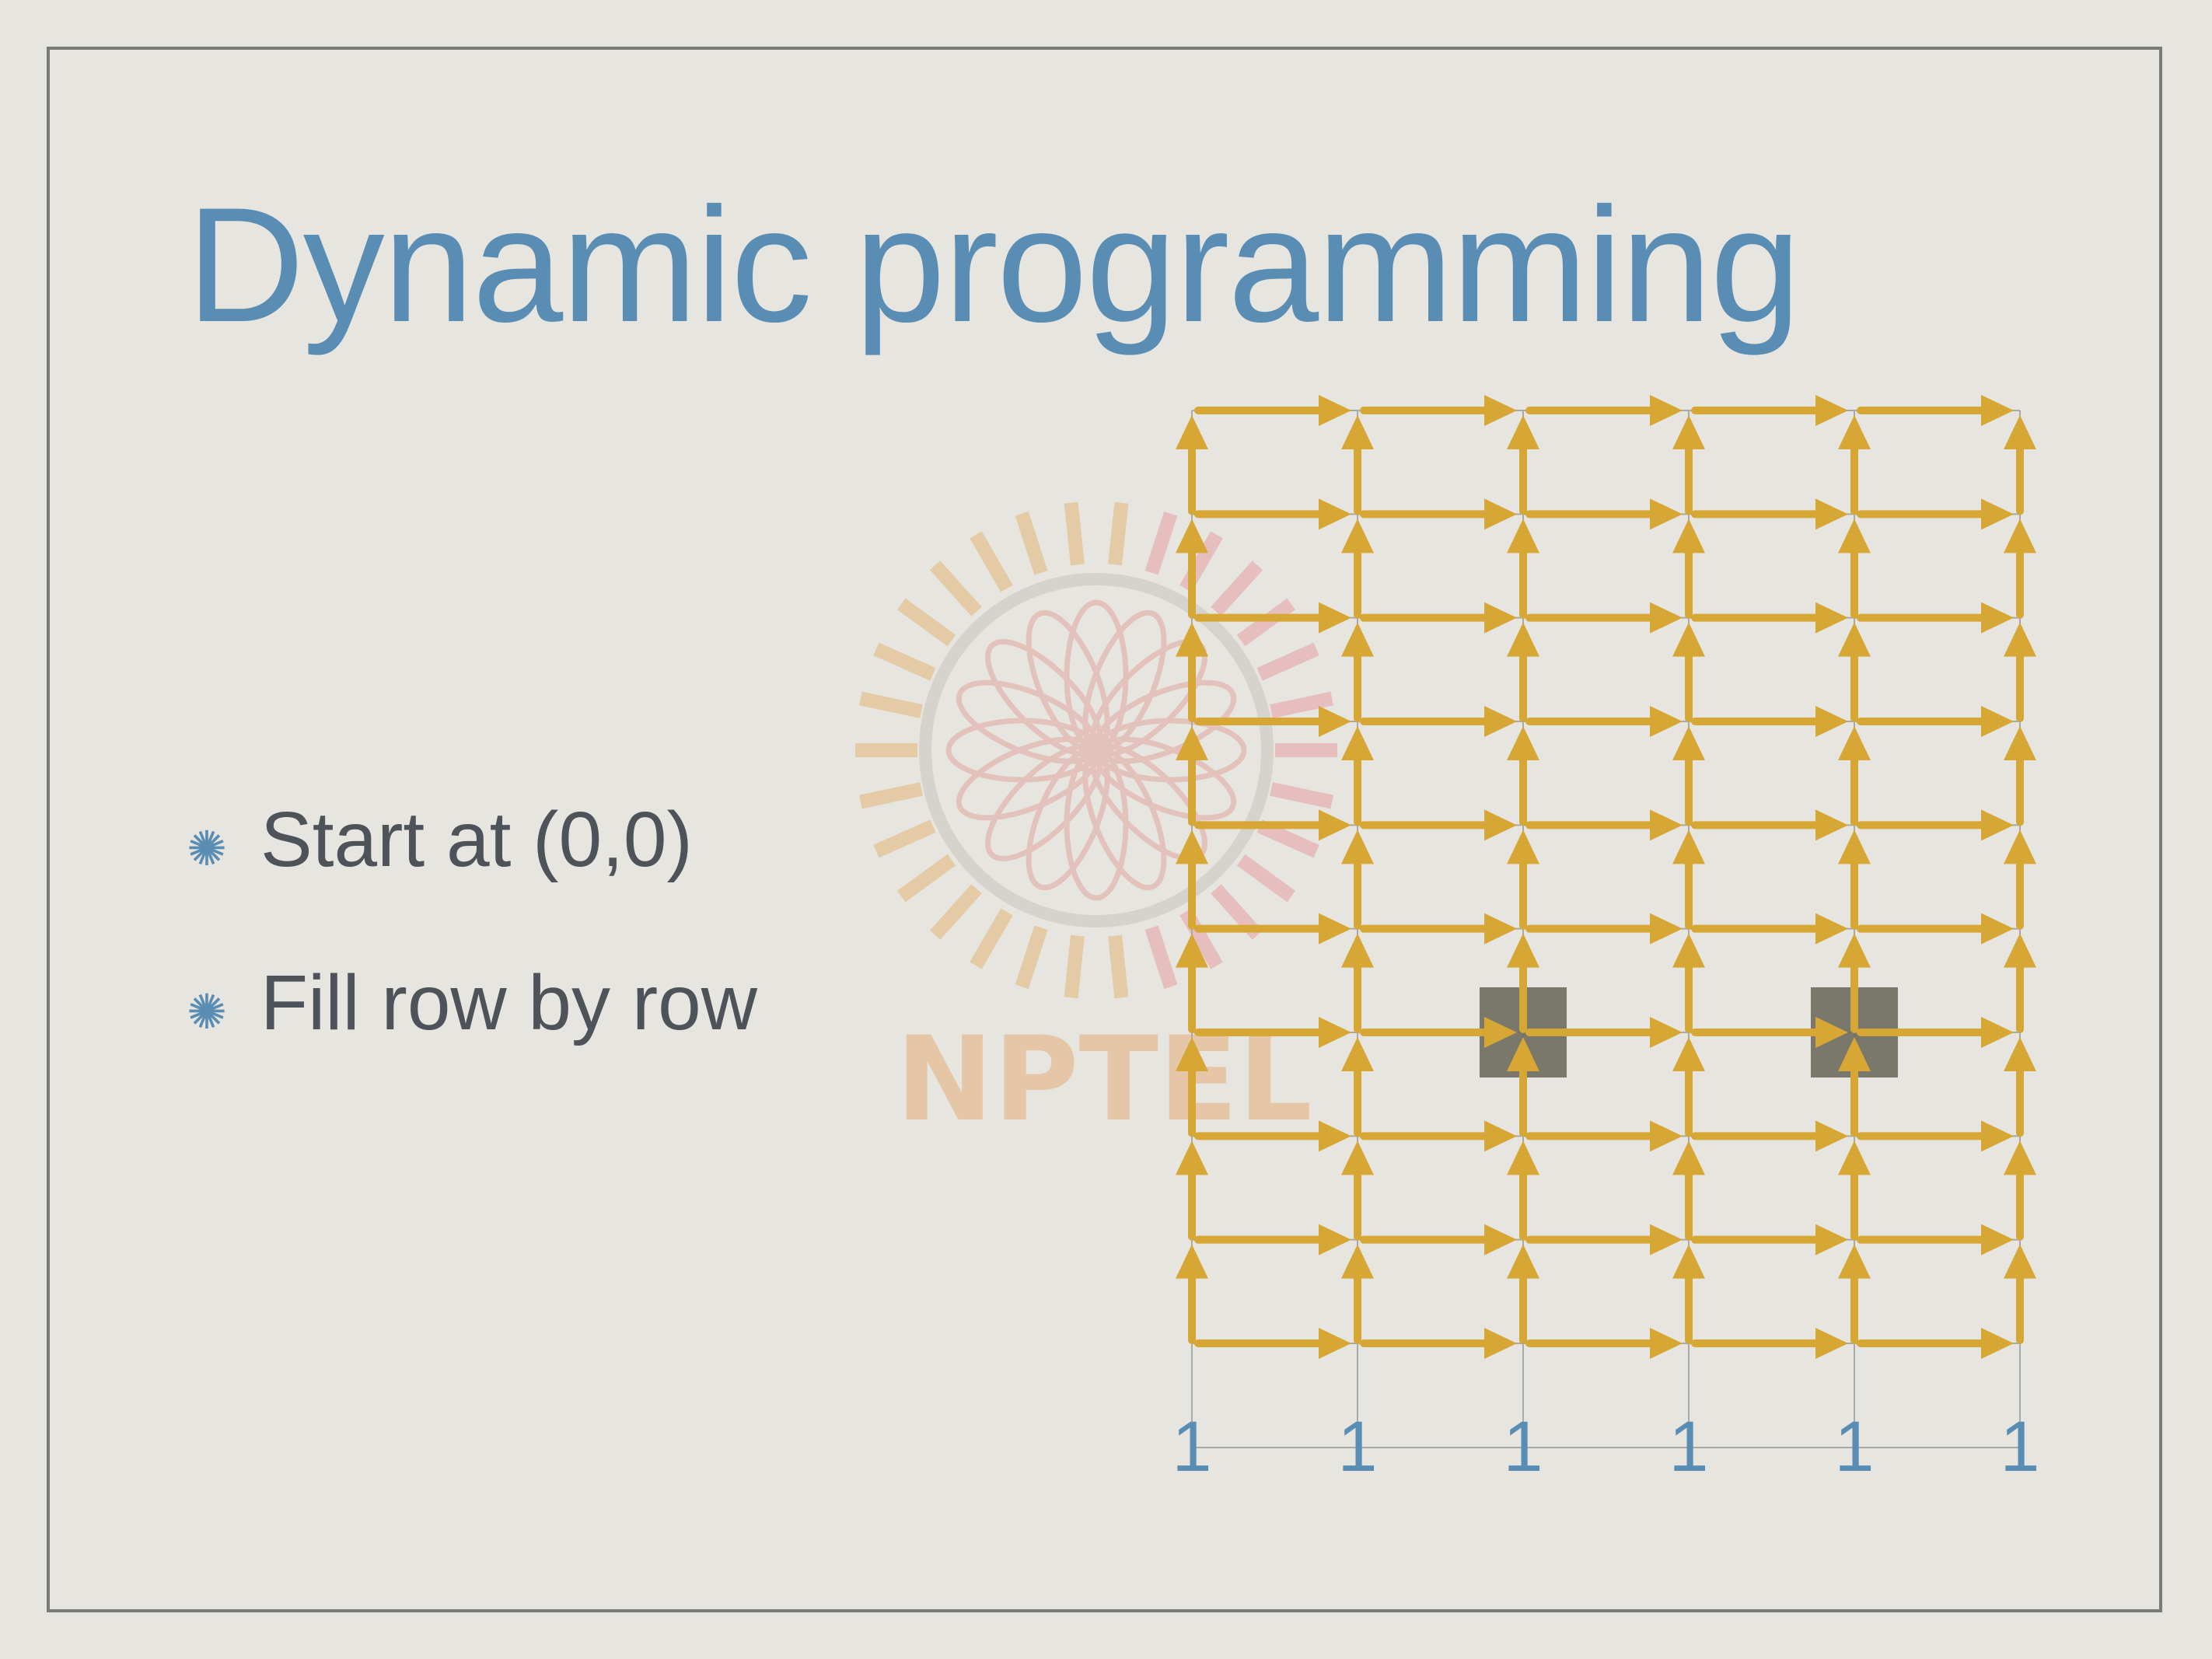 This screenshot has width=2212, height=1659. I want to click on bullet-text: Fill row by row, so click(508, 1002).